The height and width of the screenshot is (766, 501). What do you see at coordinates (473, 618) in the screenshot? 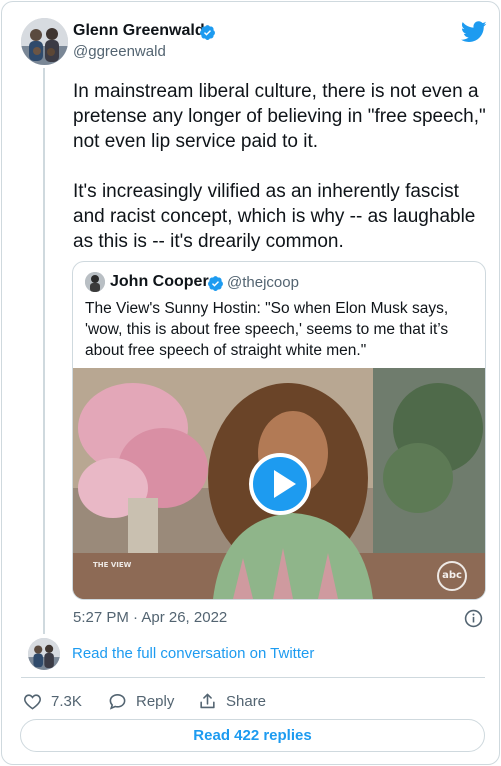
I see `info-icon` at bounding box center [473, 618].